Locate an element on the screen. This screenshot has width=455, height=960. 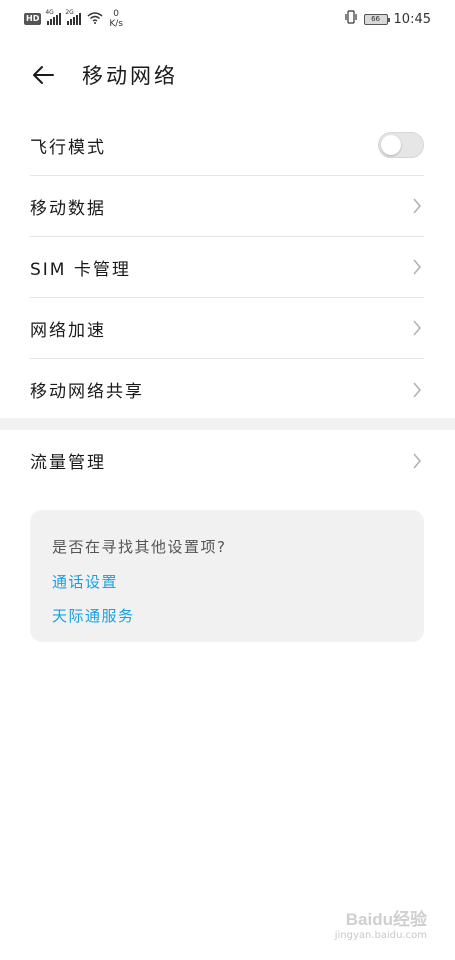
sim-management-label: SIM 卡管理 is located at coordinates (80, 269).